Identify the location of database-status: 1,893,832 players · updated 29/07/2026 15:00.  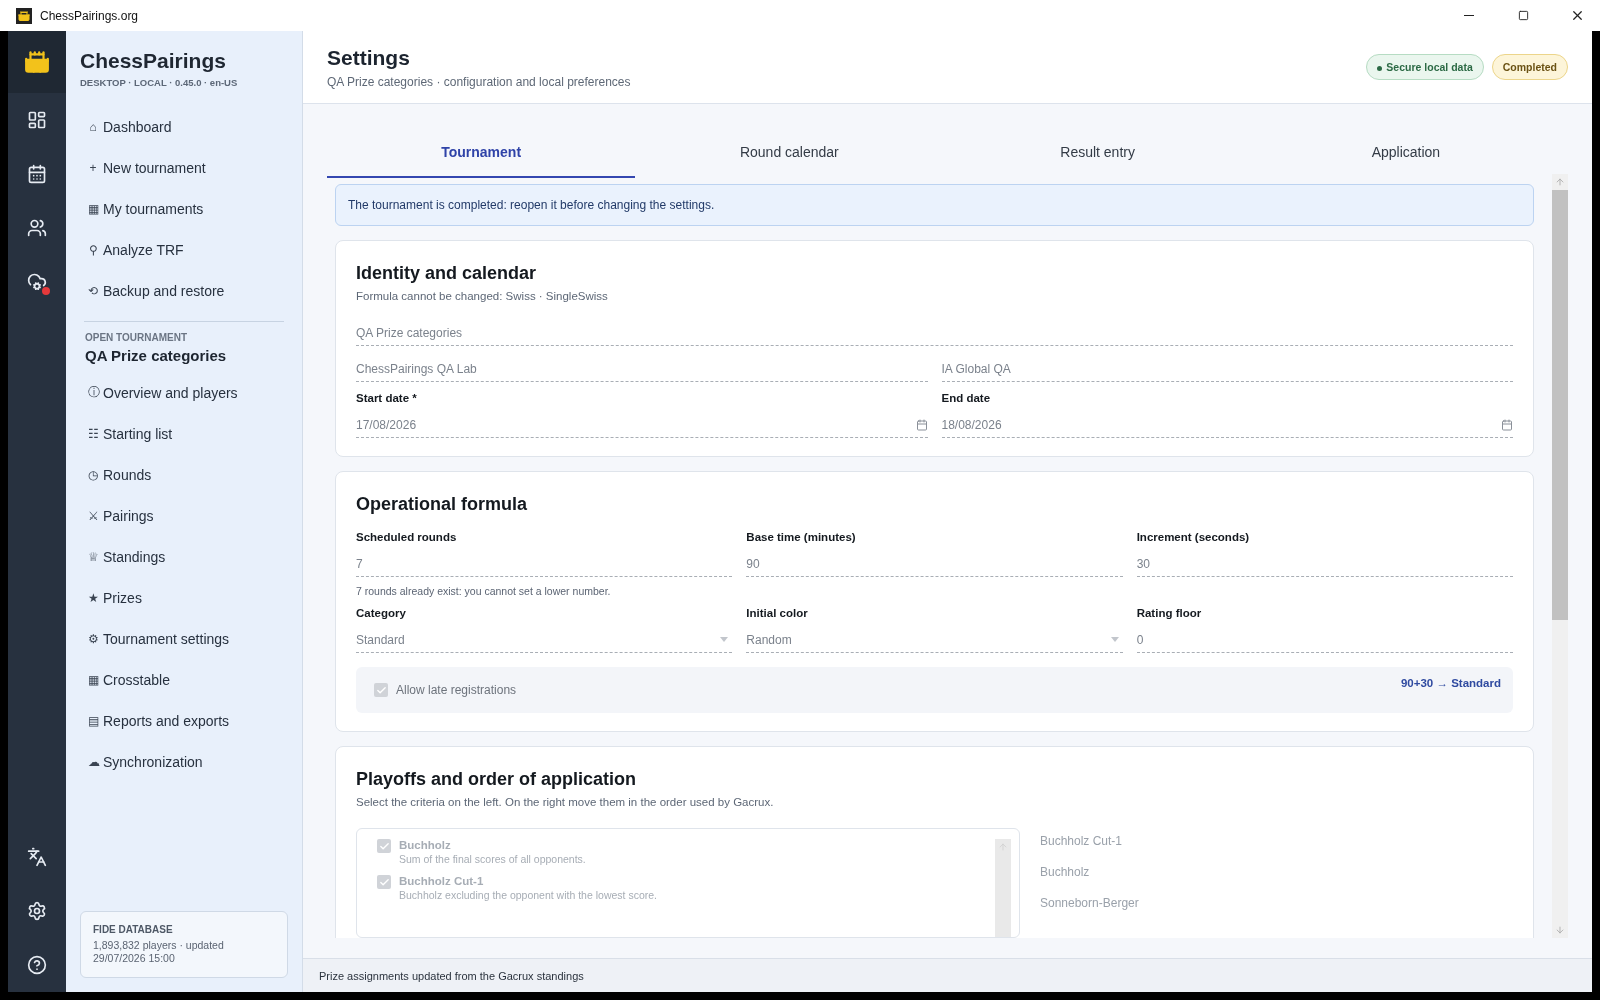
(159, 951).